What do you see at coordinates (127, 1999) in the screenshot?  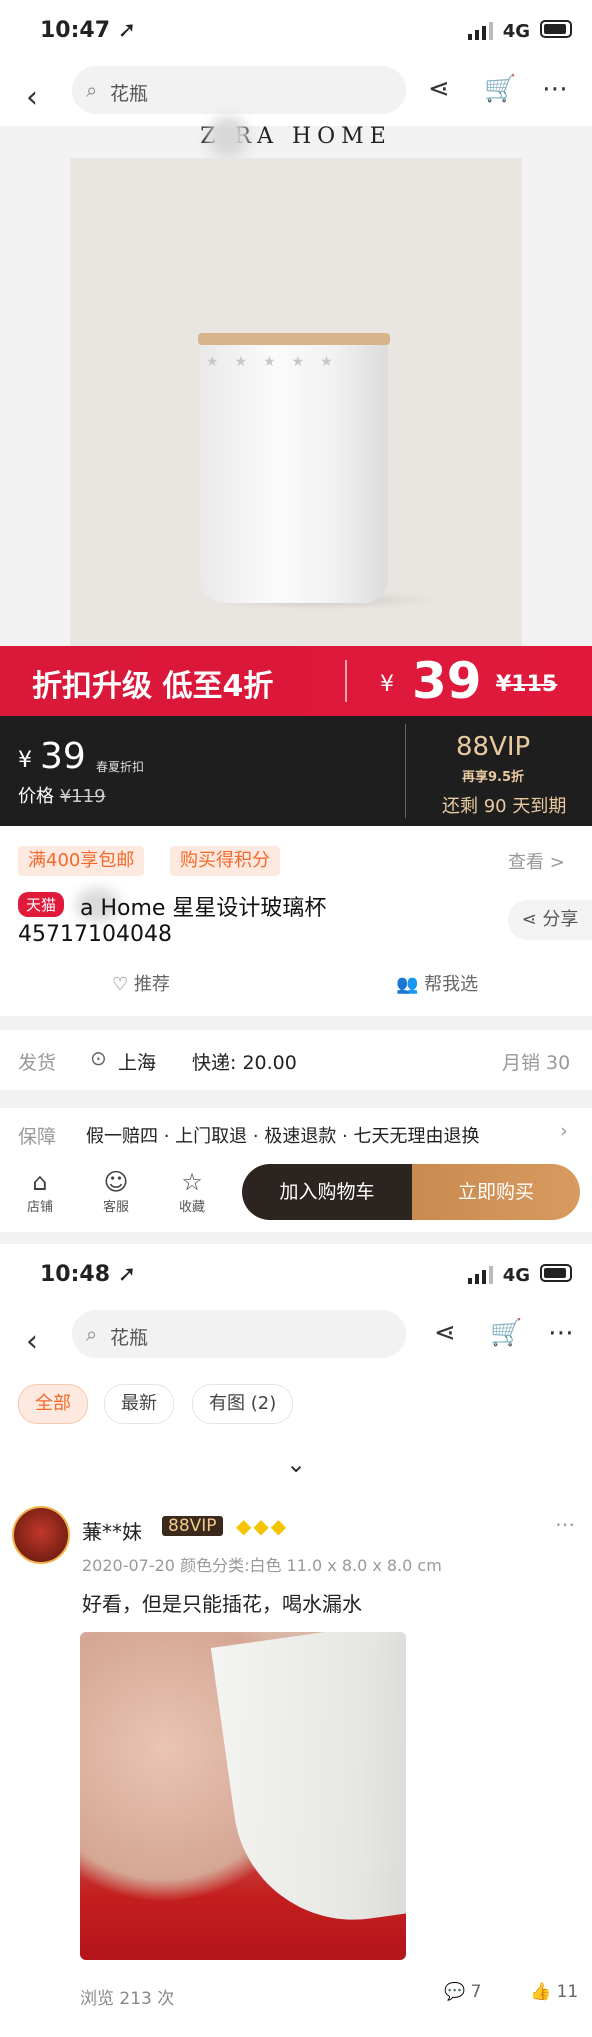 I see `review-views: 浏览 213 次` at bounding box center [127, 1999].